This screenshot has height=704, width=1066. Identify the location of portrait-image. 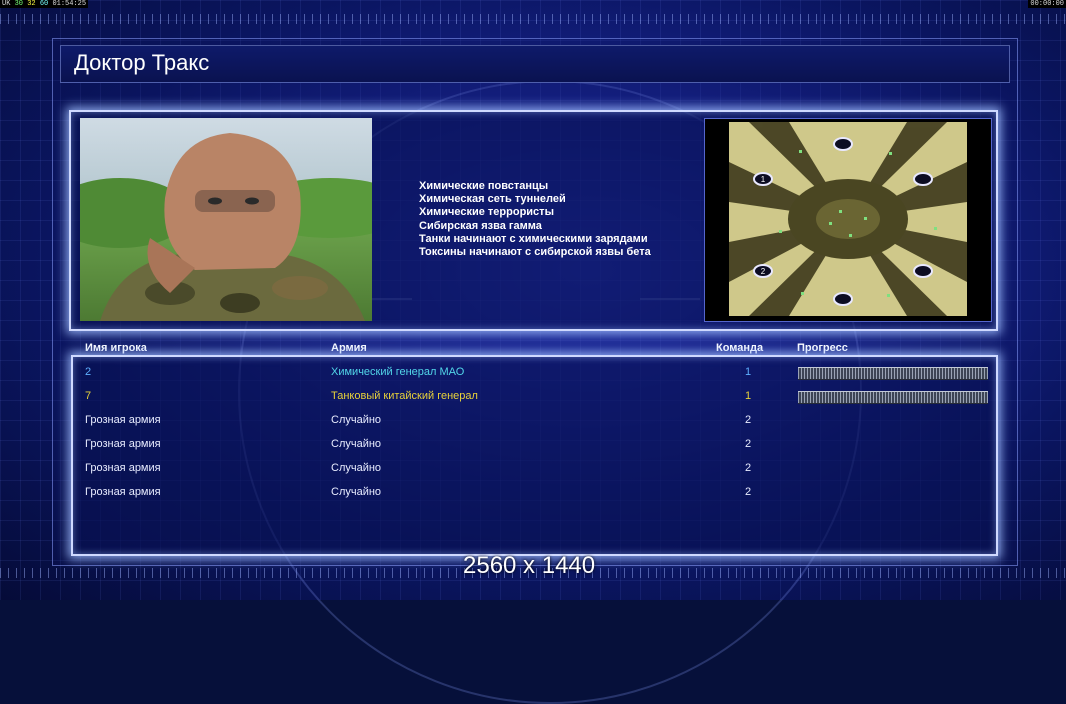
(226, 227).